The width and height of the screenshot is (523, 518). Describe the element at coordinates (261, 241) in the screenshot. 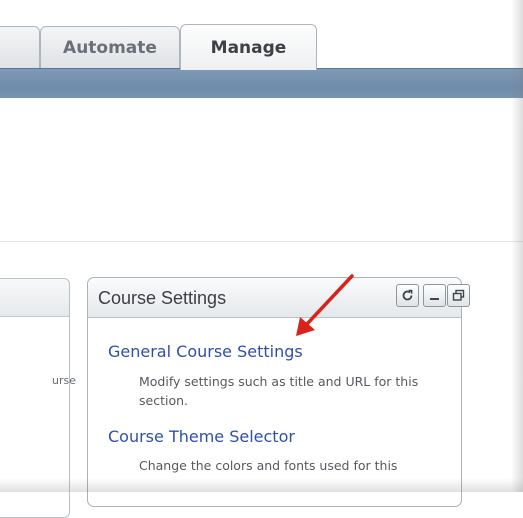

I see `divider` at that location.